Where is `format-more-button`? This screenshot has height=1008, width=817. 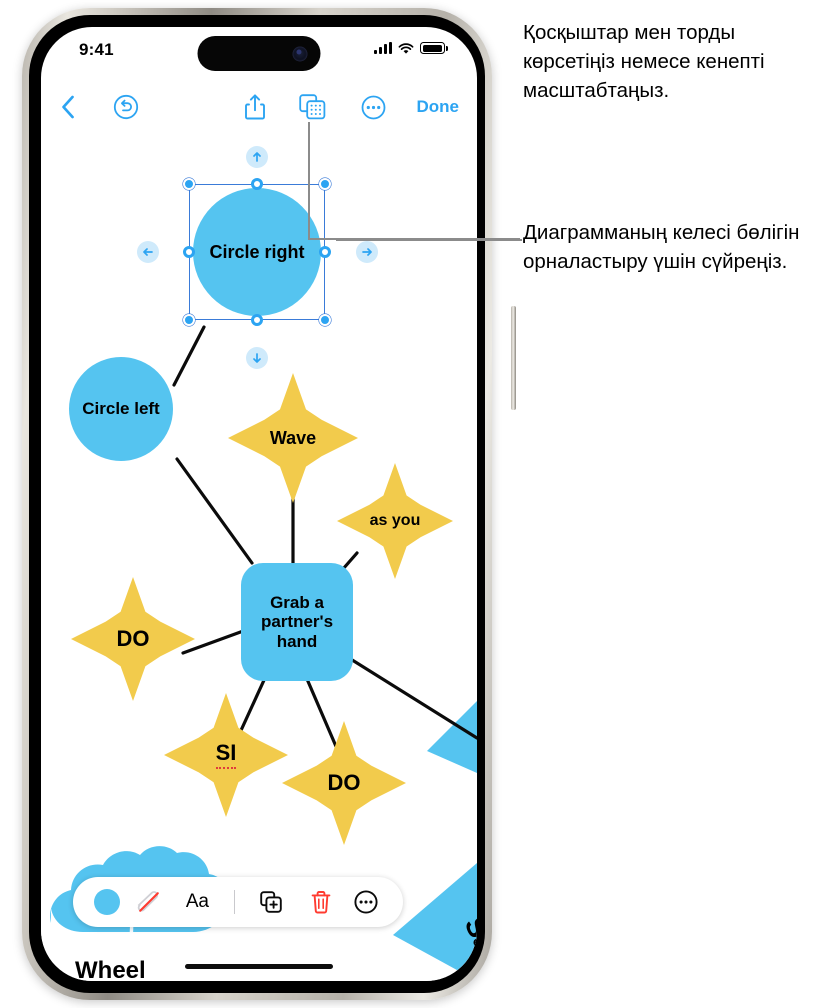 format-more-button is located at coordinates (366, 902).